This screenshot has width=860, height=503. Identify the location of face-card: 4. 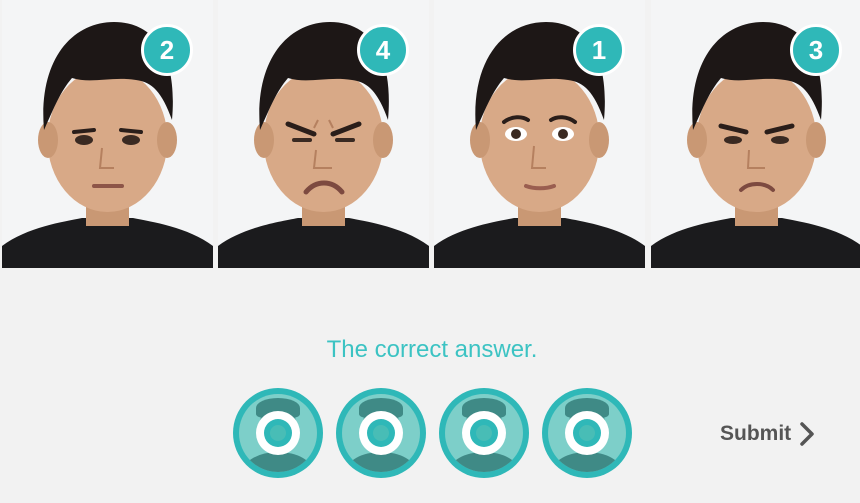
(323, 134).